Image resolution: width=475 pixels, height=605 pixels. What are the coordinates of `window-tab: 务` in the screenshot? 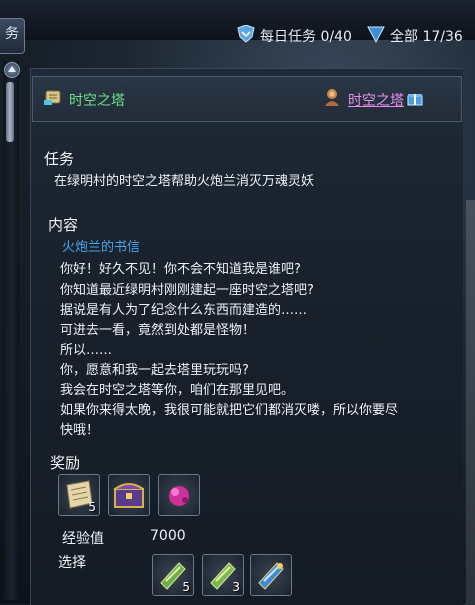 It's located at (12, 36).